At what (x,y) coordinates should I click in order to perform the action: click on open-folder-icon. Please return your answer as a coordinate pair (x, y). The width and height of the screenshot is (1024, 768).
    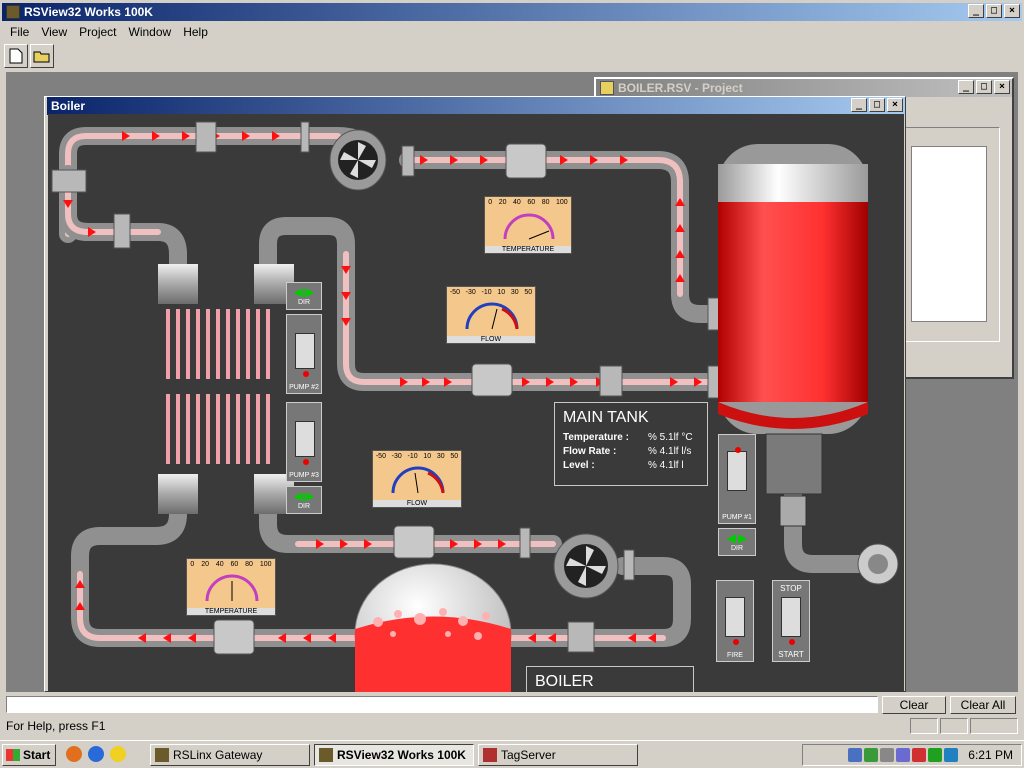
    Looking at the image, I should click on (41, 57).